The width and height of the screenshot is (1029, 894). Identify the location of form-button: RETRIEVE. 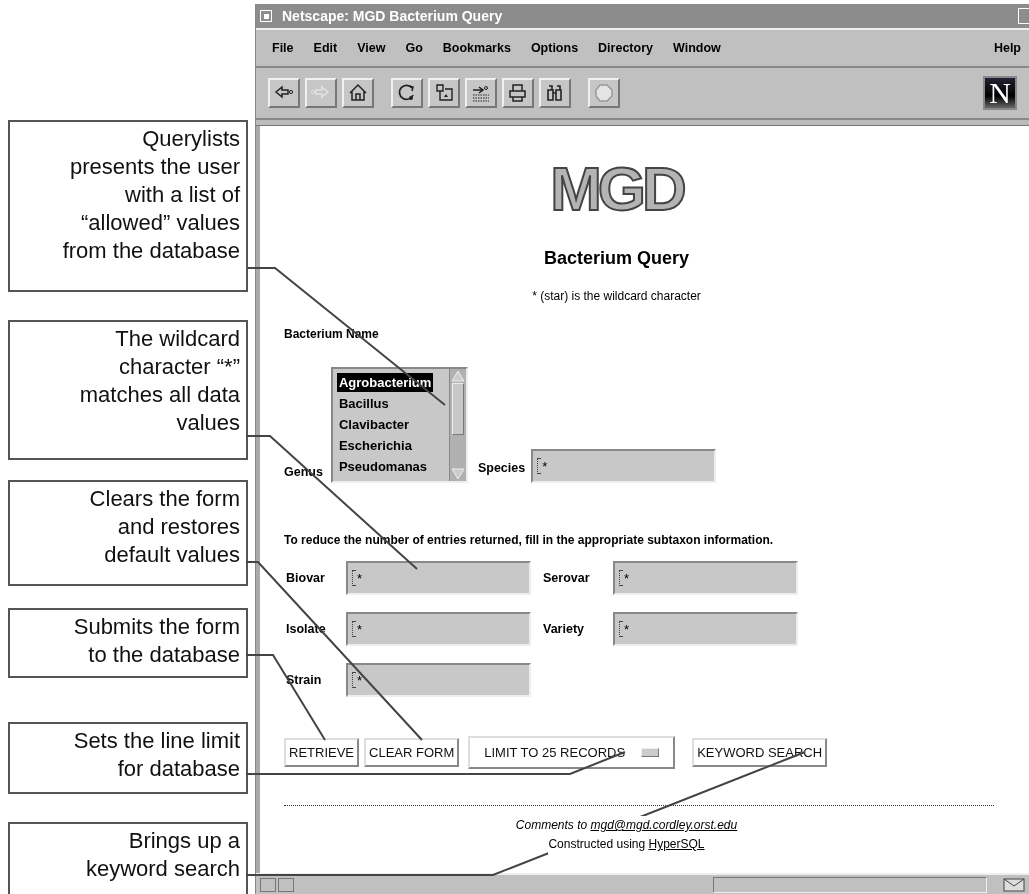
(321, 752).